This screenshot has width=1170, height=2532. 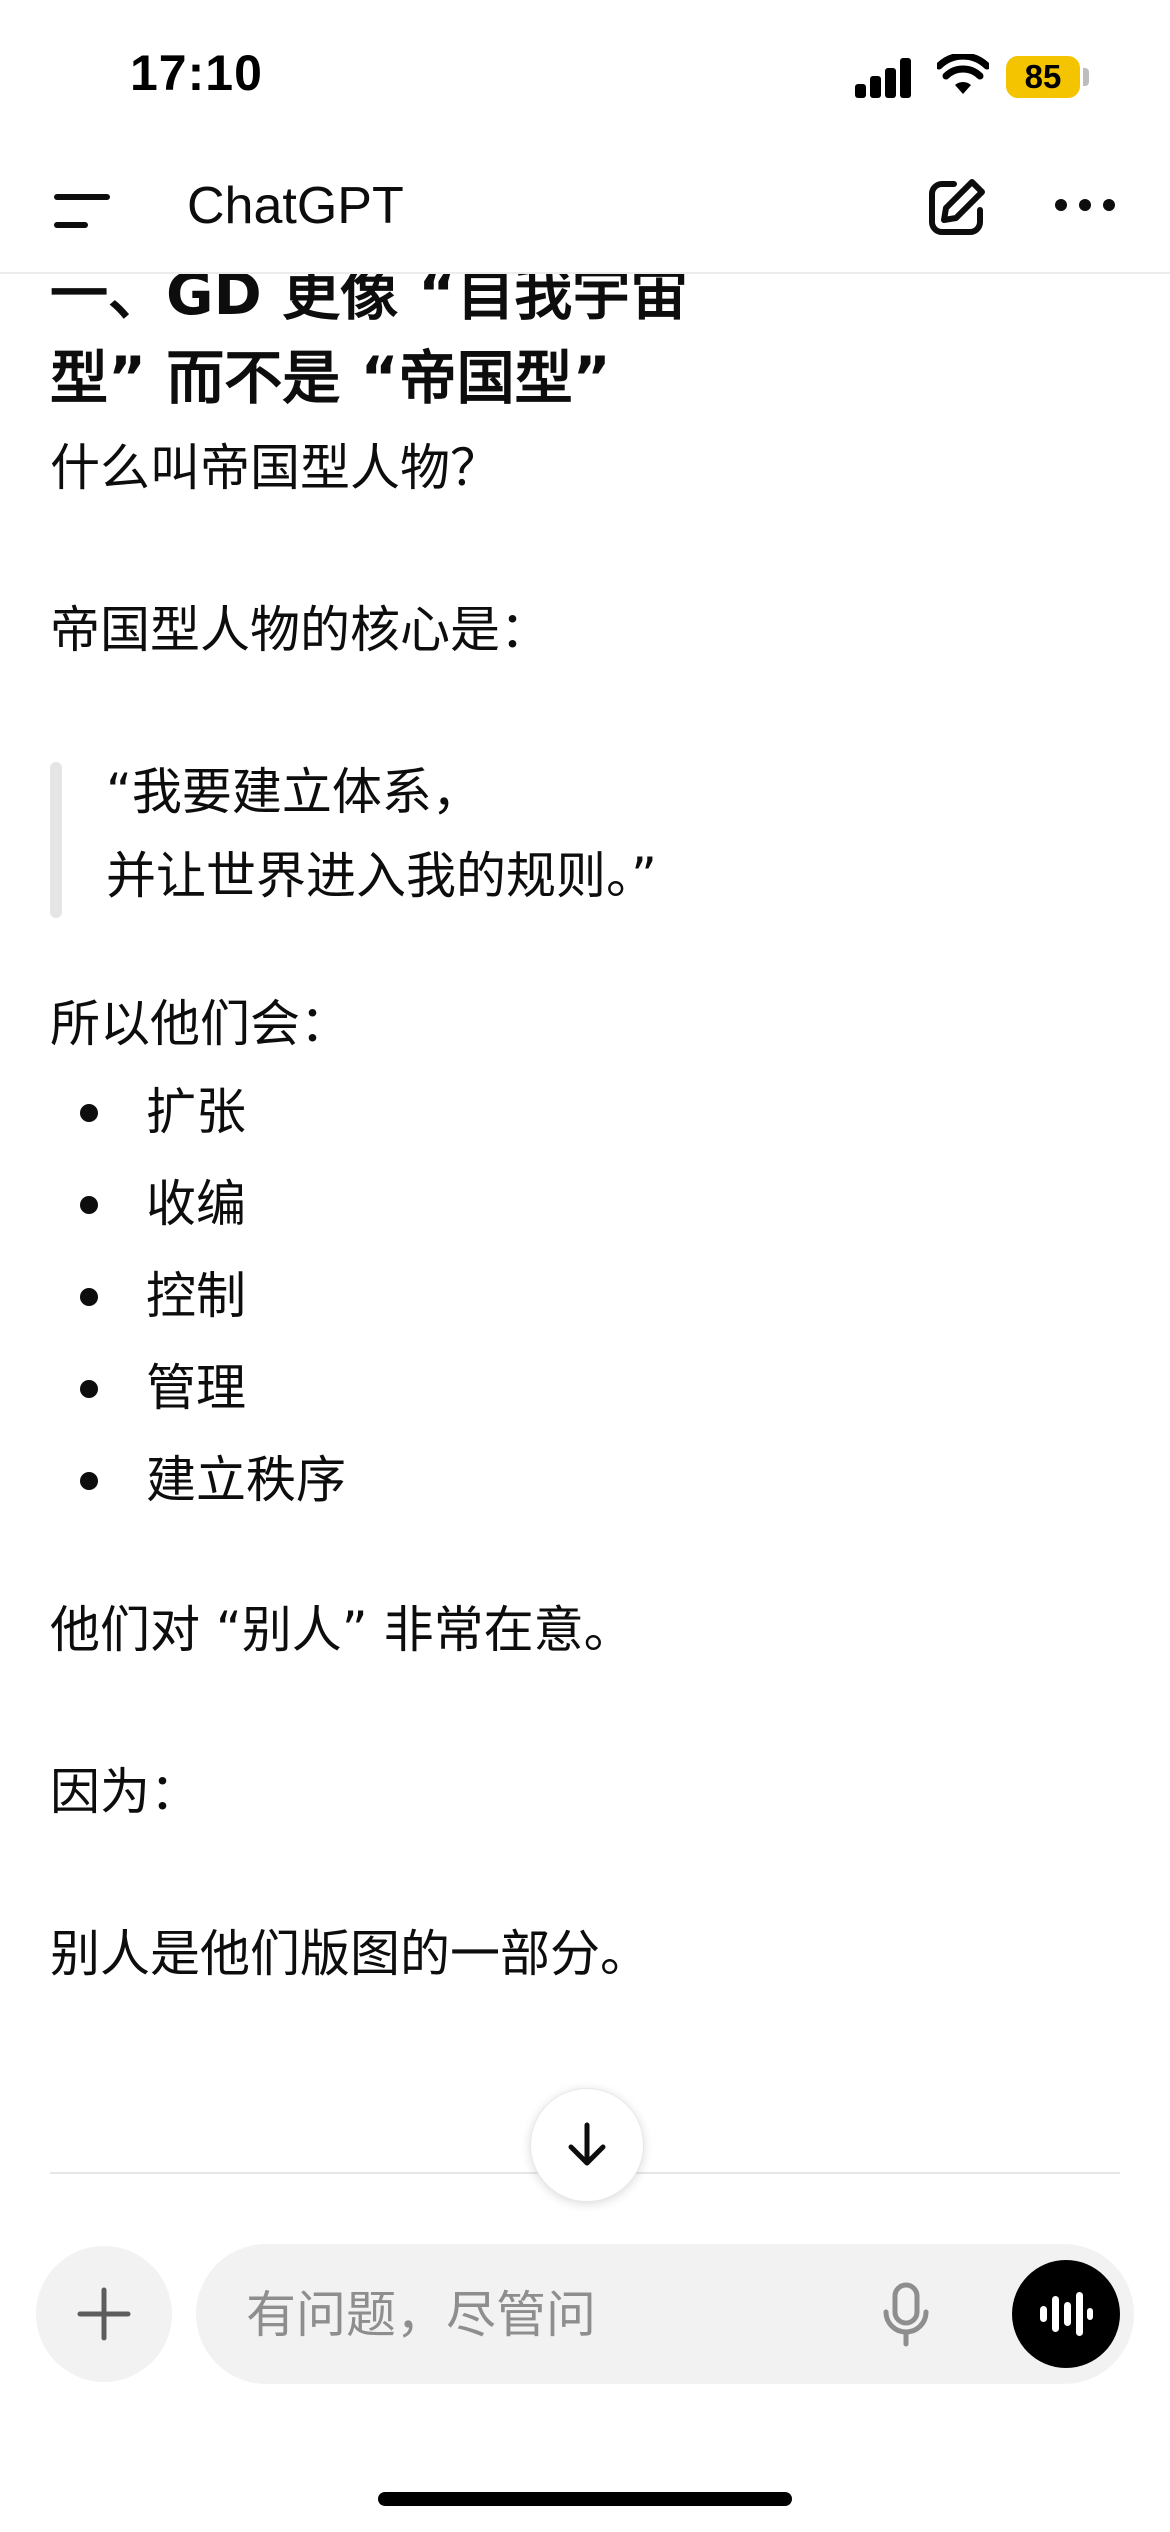 What do you see at coordinates (295, 206) in the screenshot?
I see `app-title: ChatGPT` at bounding box center [295, 206].